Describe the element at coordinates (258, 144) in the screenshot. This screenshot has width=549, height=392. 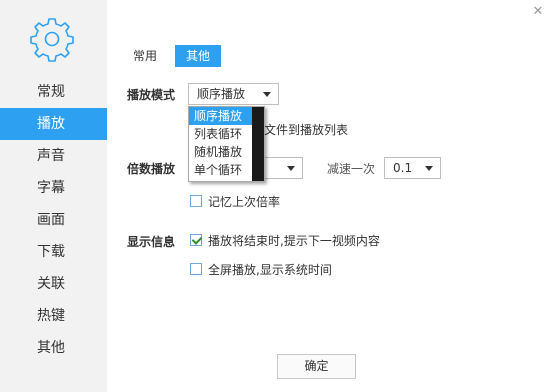
I see `dropdown-scrollbar` at that location.